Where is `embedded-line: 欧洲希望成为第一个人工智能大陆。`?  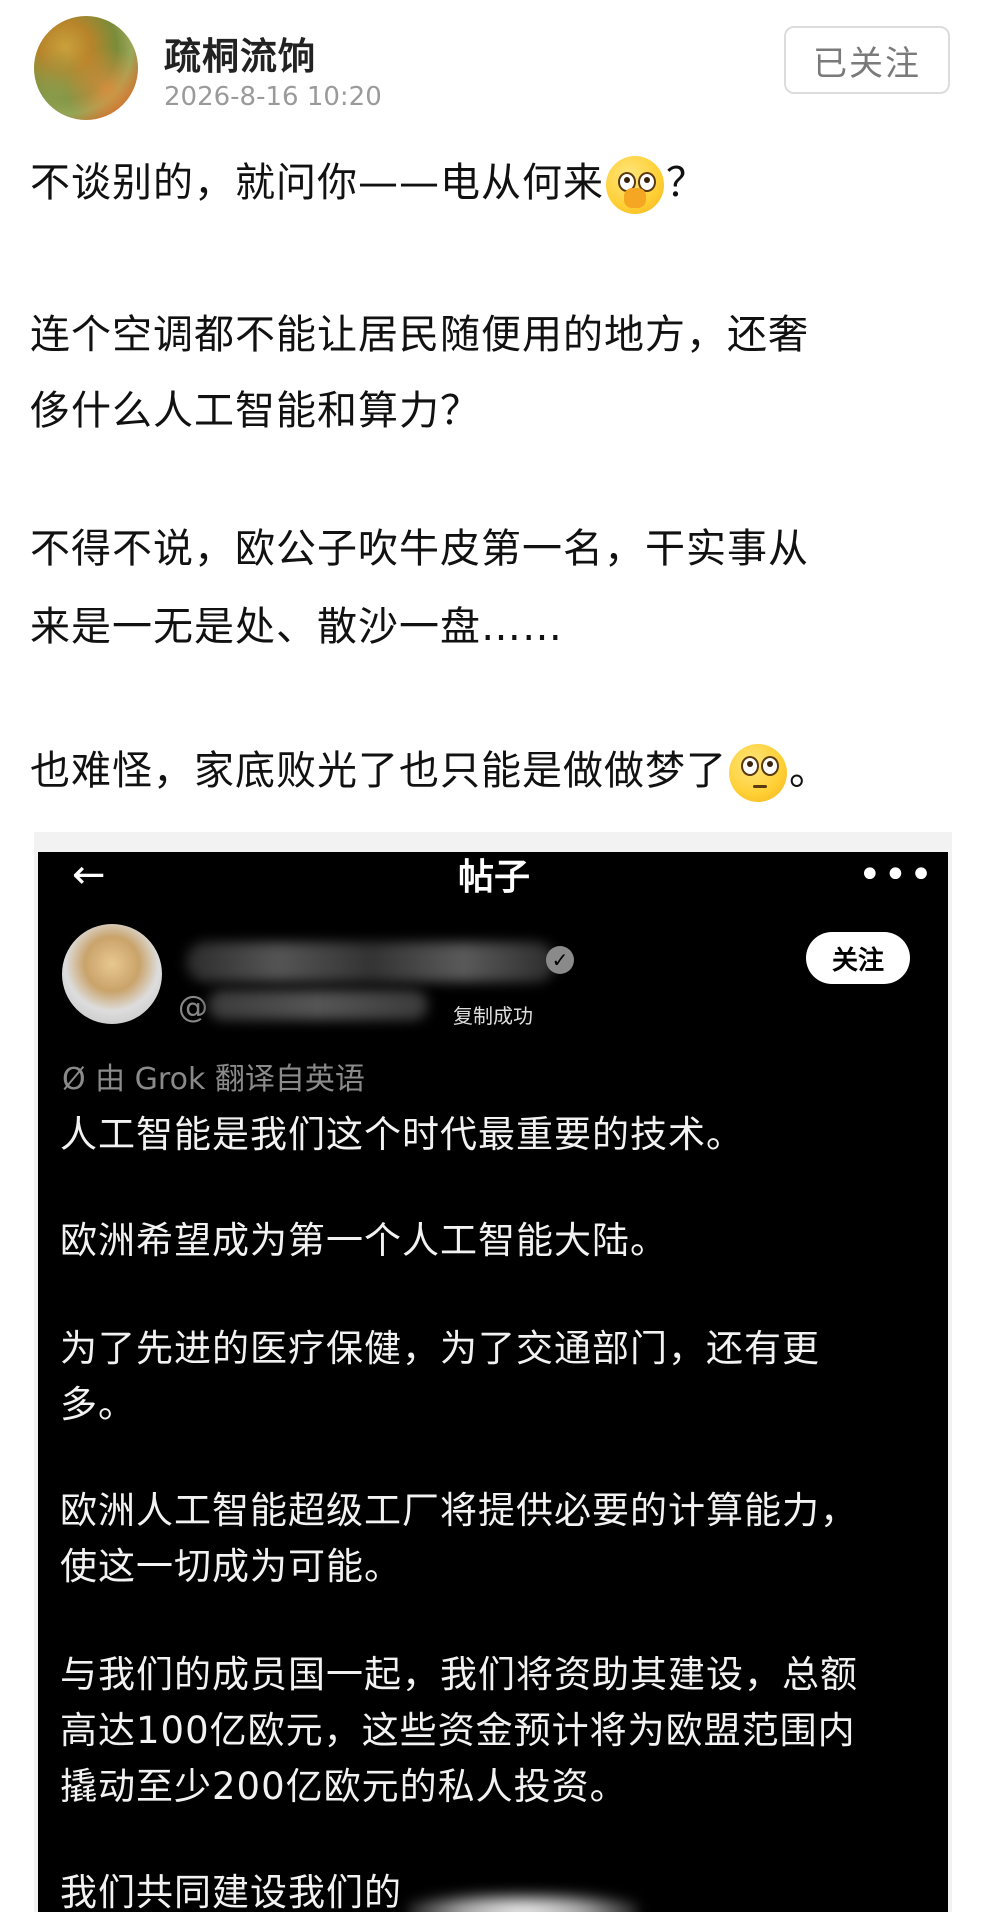
embedded-line: 欧洲希望成为第一个人工智能大陆。 is located at coordinates (364, 1240).